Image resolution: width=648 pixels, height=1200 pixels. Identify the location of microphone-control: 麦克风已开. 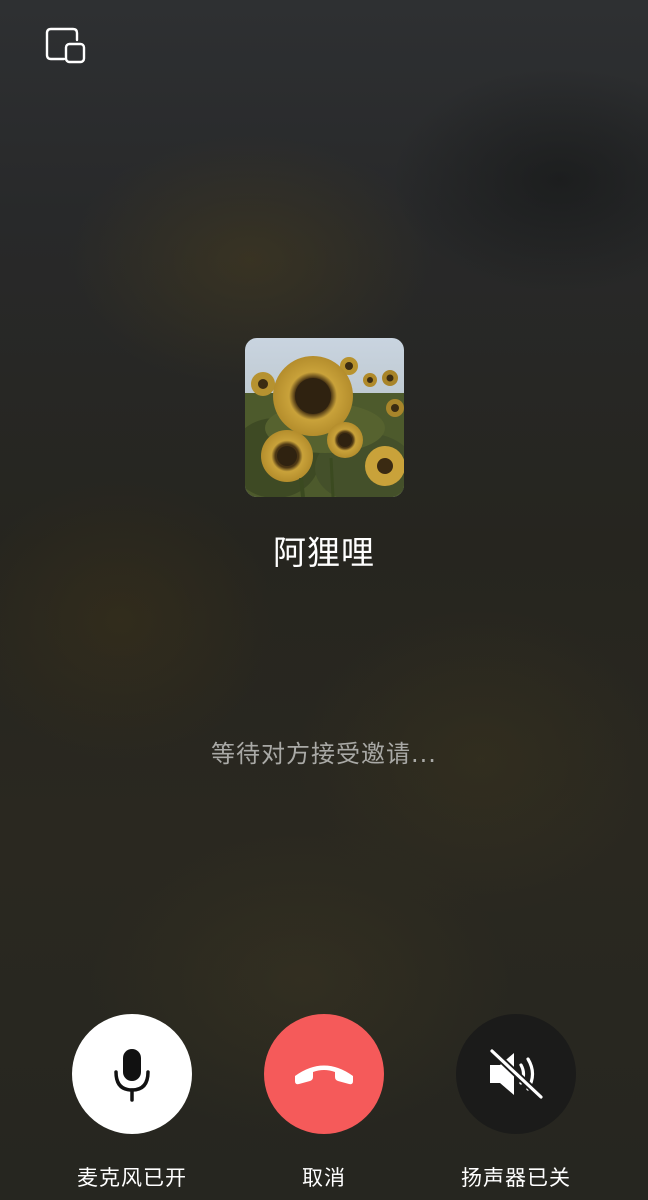
(132, 1103).